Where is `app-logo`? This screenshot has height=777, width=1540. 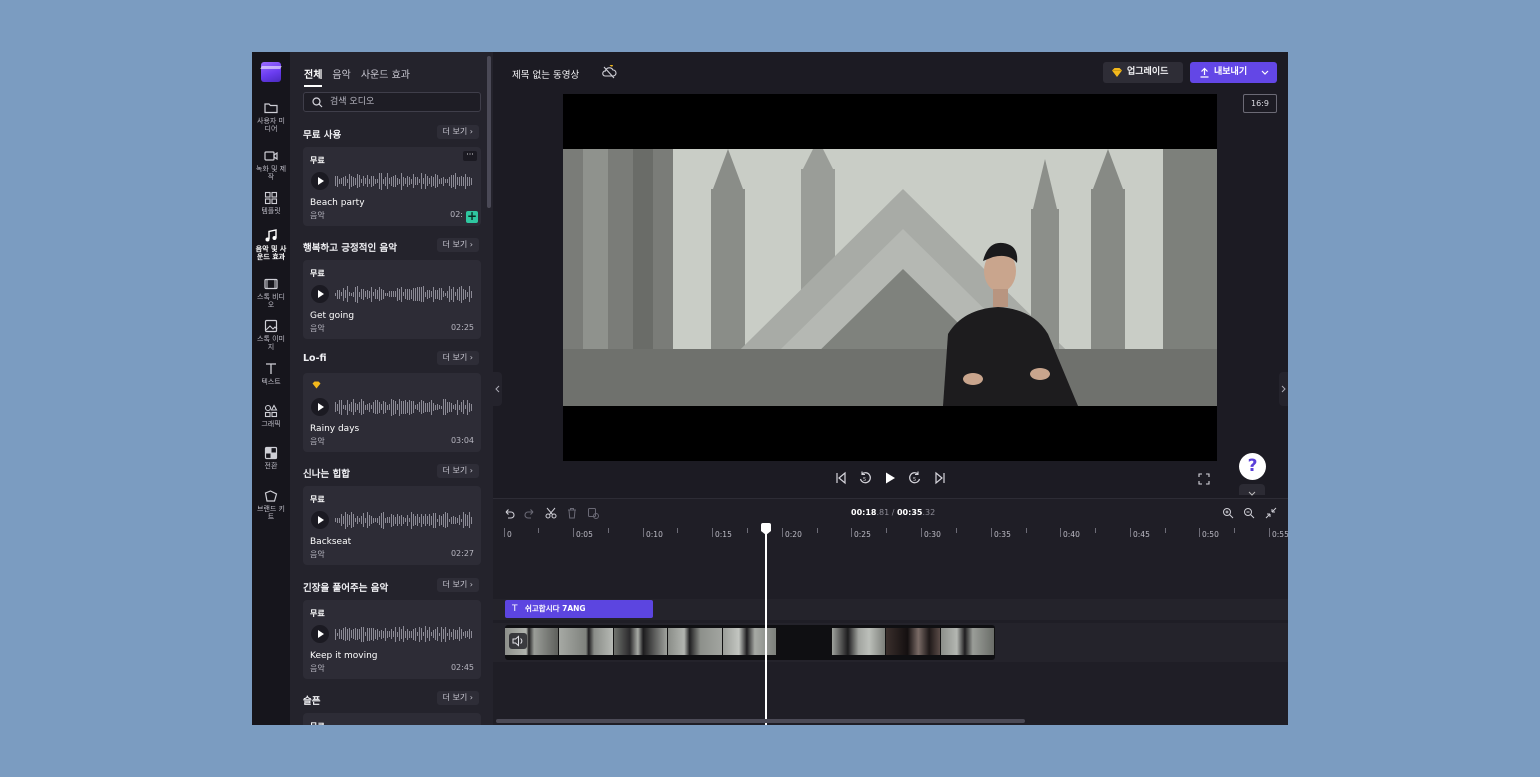
app-logo is located at coordinates (271, 72).